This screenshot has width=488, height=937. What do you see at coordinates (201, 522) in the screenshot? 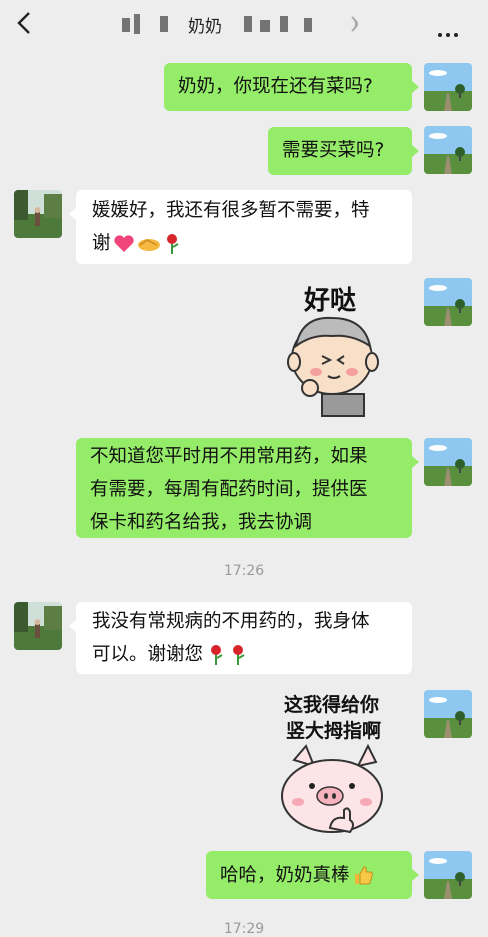
I see `message-text: 保卡和药名给我，我去协调` at bounding box center [201, 522].